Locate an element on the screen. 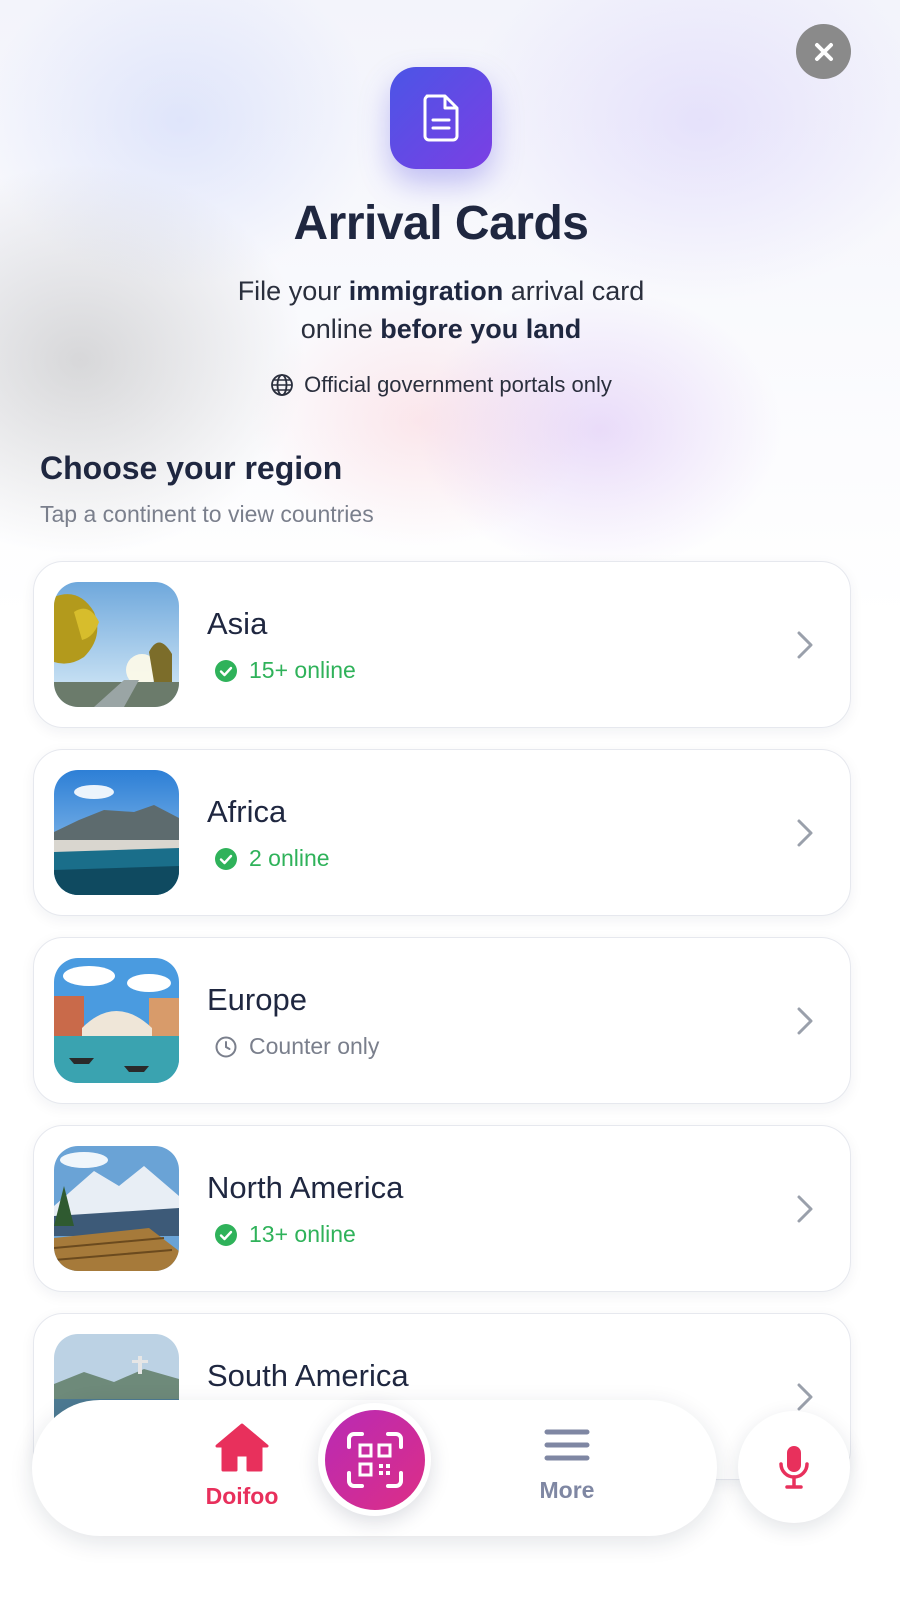 The image size is (900, 1600). menu-icon is located at coordinates (567, 1445).